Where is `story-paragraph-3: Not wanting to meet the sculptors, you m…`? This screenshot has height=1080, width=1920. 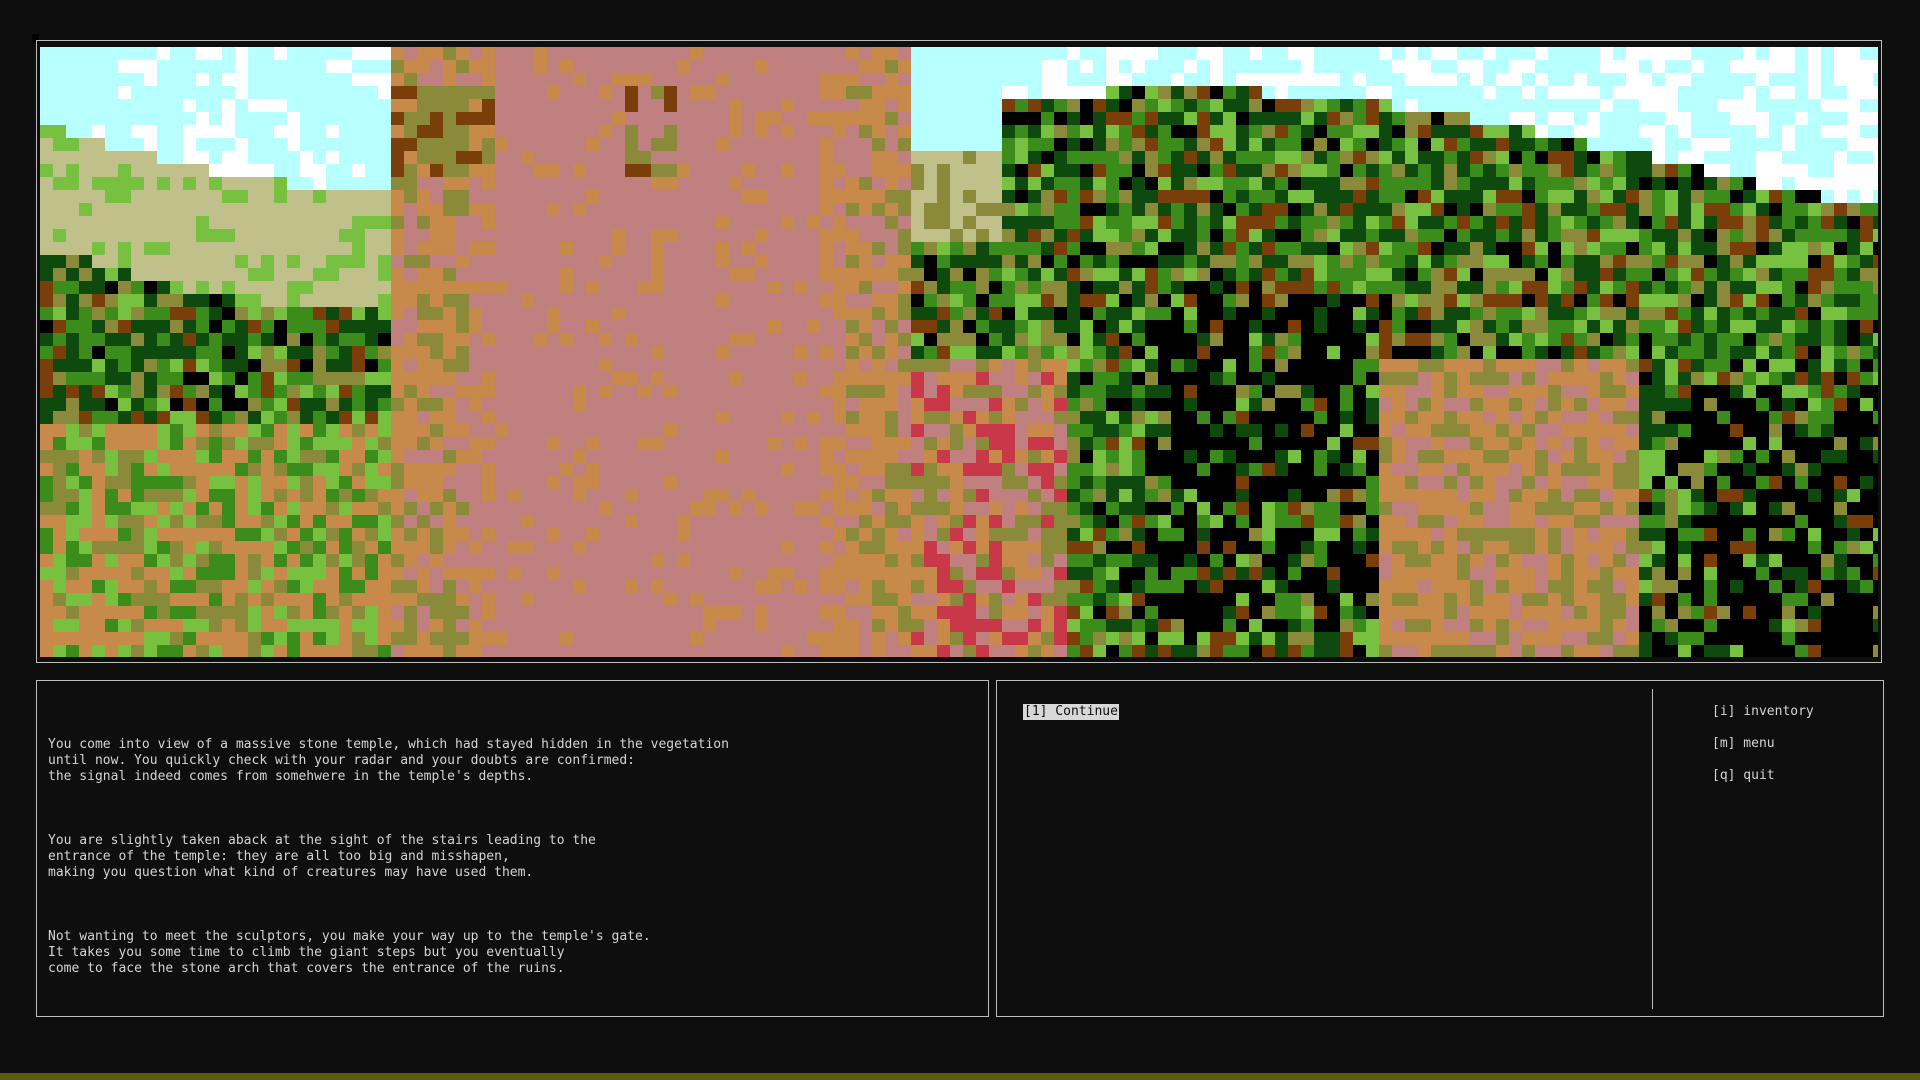 story-paragraph-3: Not wanting to meet the sculptors, you m… is located at coordinates (349, 952).